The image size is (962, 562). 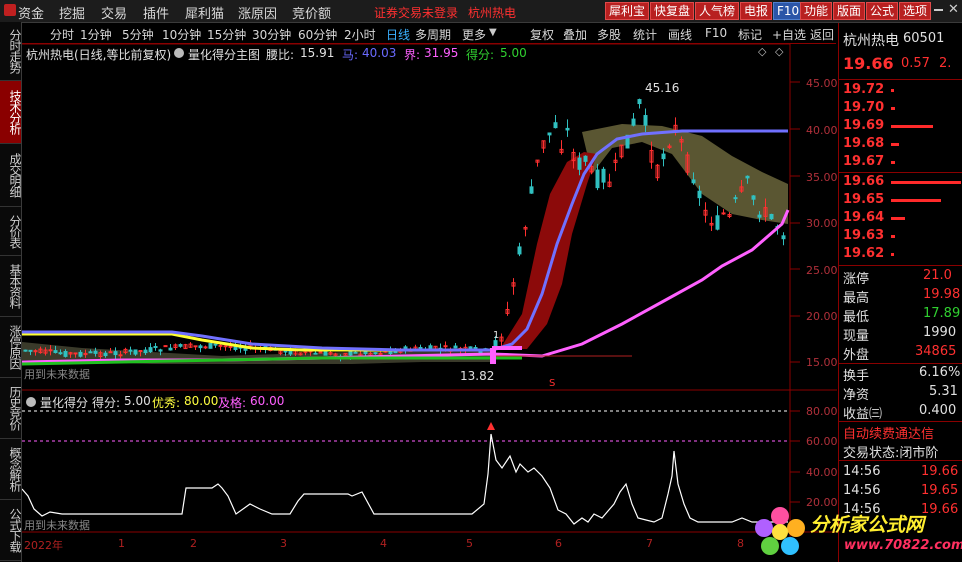 I want to click on period-1min: 1分钟, so click(x=96, y=34).